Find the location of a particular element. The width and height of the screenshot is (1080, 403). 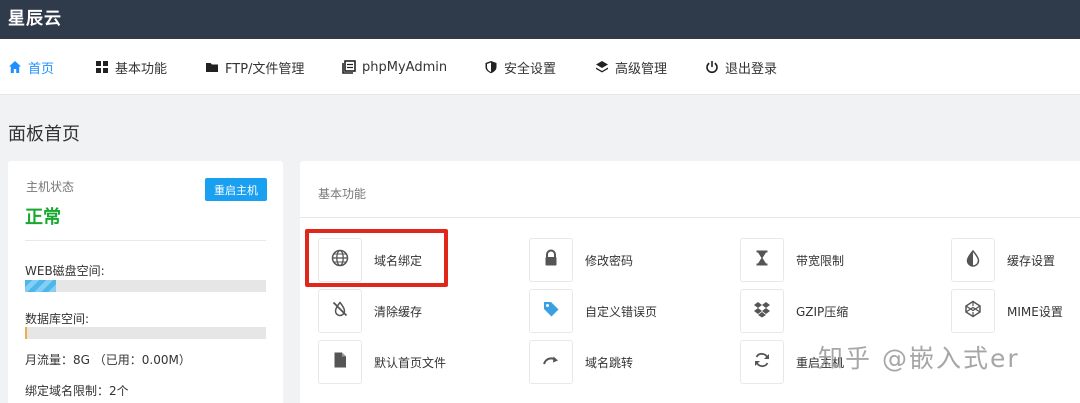

nav-item-advanced: 高级管理 is located at coordinates (631, 67).